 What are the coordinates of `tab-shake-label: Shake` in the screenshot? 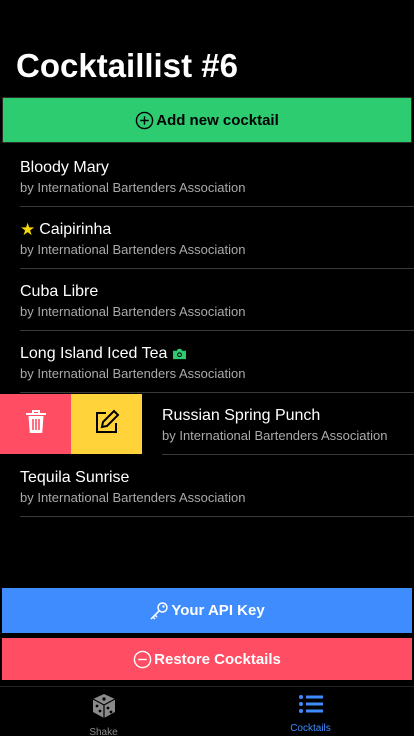 It's located at (103, 731).